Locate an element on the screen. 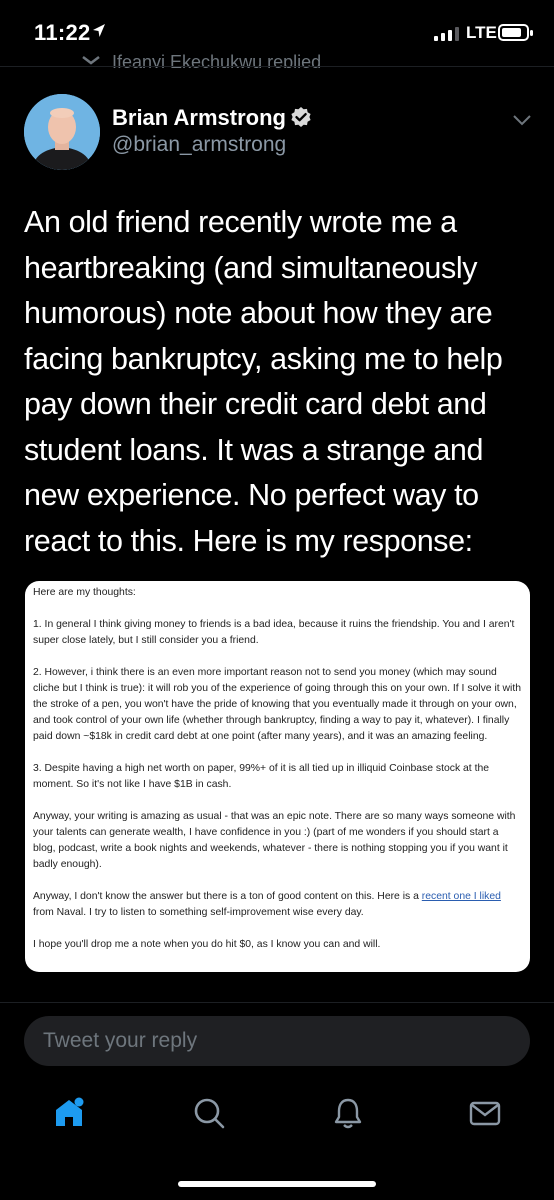 The width and height of the screenshot is (554, 1200). reply-placeholder: Tweet your reply is located at coordinates (120, 1040).